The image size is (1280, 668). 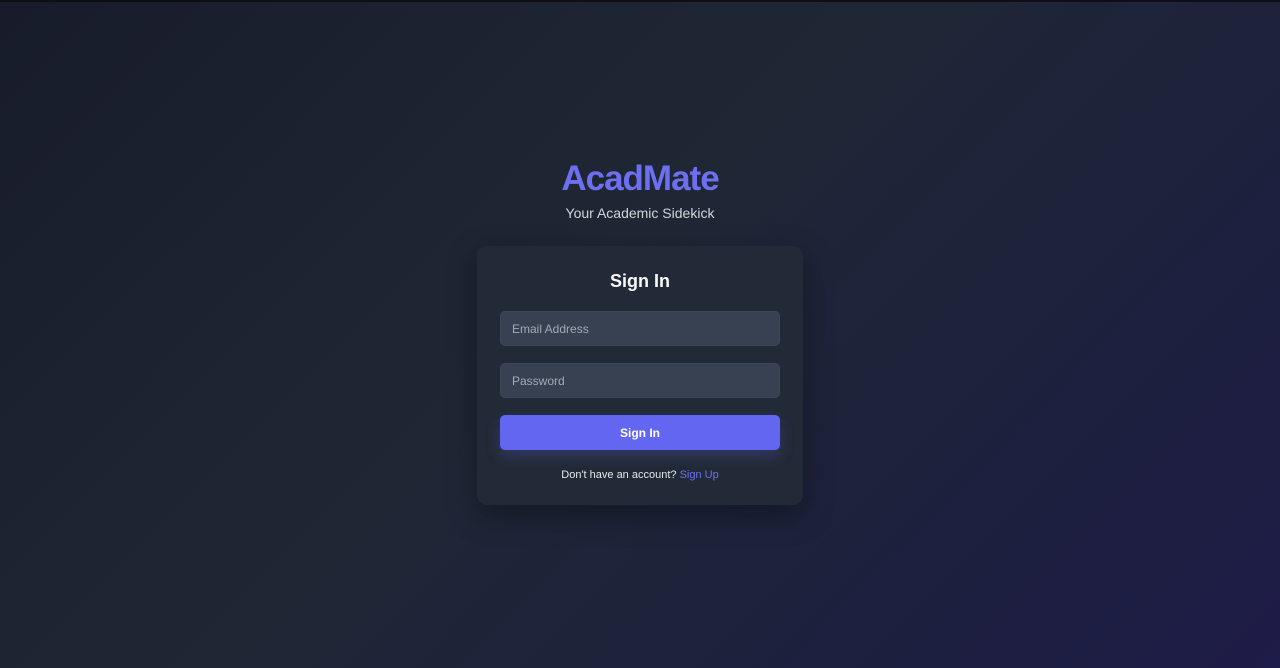 What do you see at coordinates (640, 328) in the screenshot?
I see `email-field` at bounding box center [640, 328].